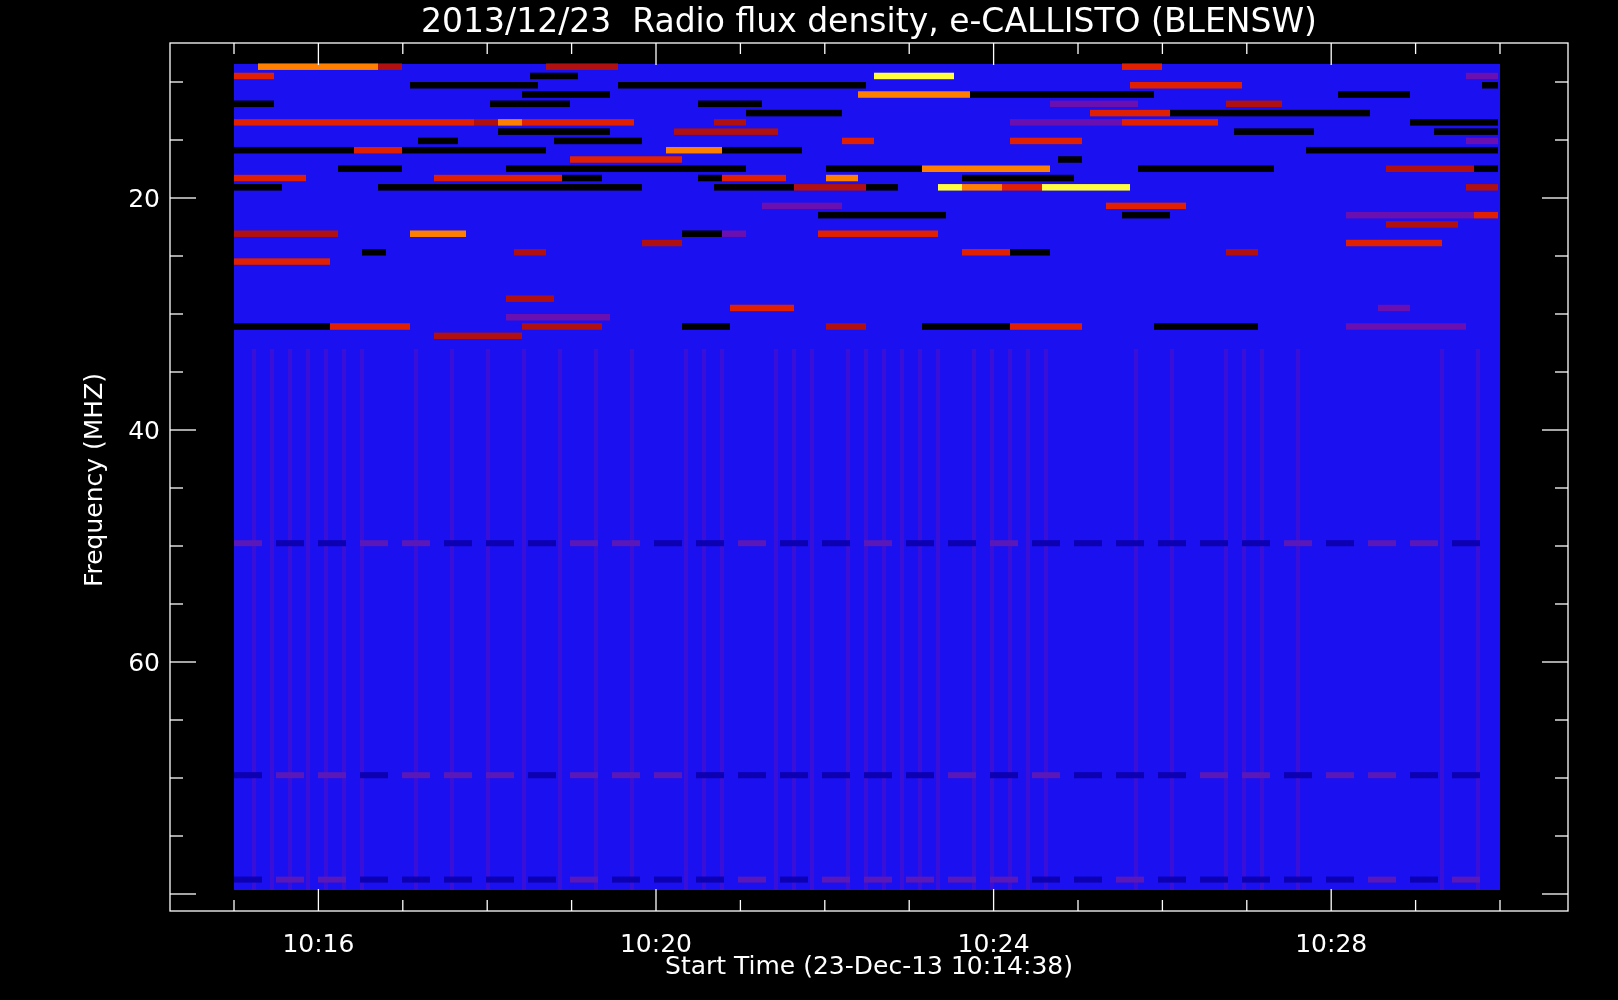 The height and width of the screenshot is (1000, 1618). Describe the element at coordinates (93, 480) in the screenshot. I see `y-axis-label: Frequency (MHZ)` at that location.